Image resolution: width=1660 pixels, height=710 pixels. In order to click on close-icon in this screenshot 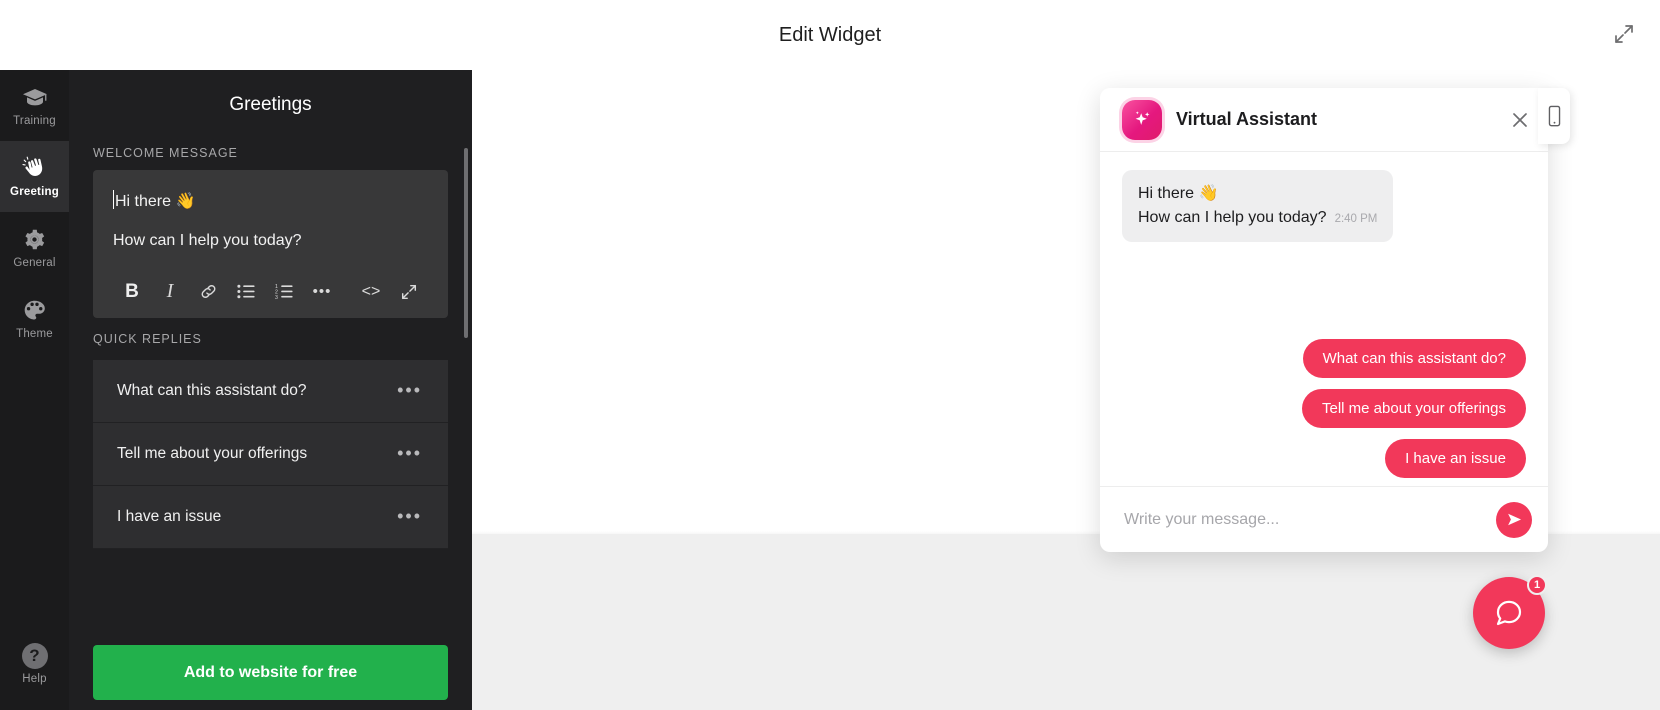, I will do `click(1520, 120)`.